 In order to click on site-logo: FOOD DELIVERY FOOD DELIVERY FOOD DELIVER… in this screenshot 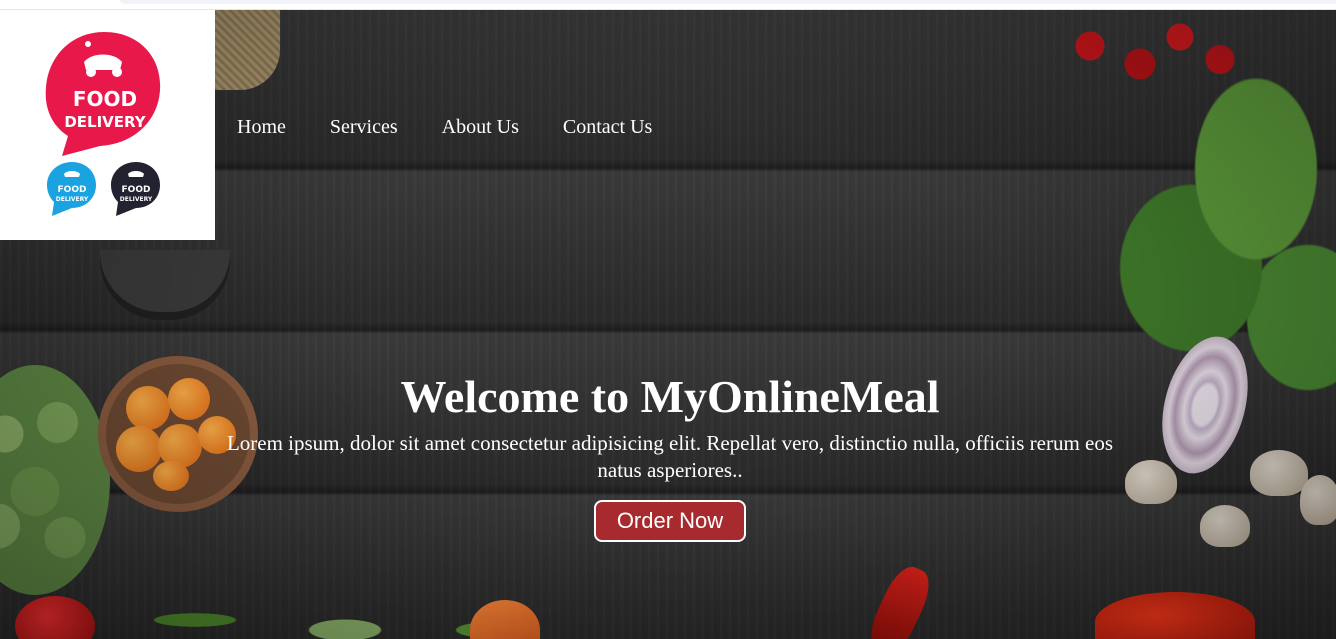, I will do `click(107, 125)`.